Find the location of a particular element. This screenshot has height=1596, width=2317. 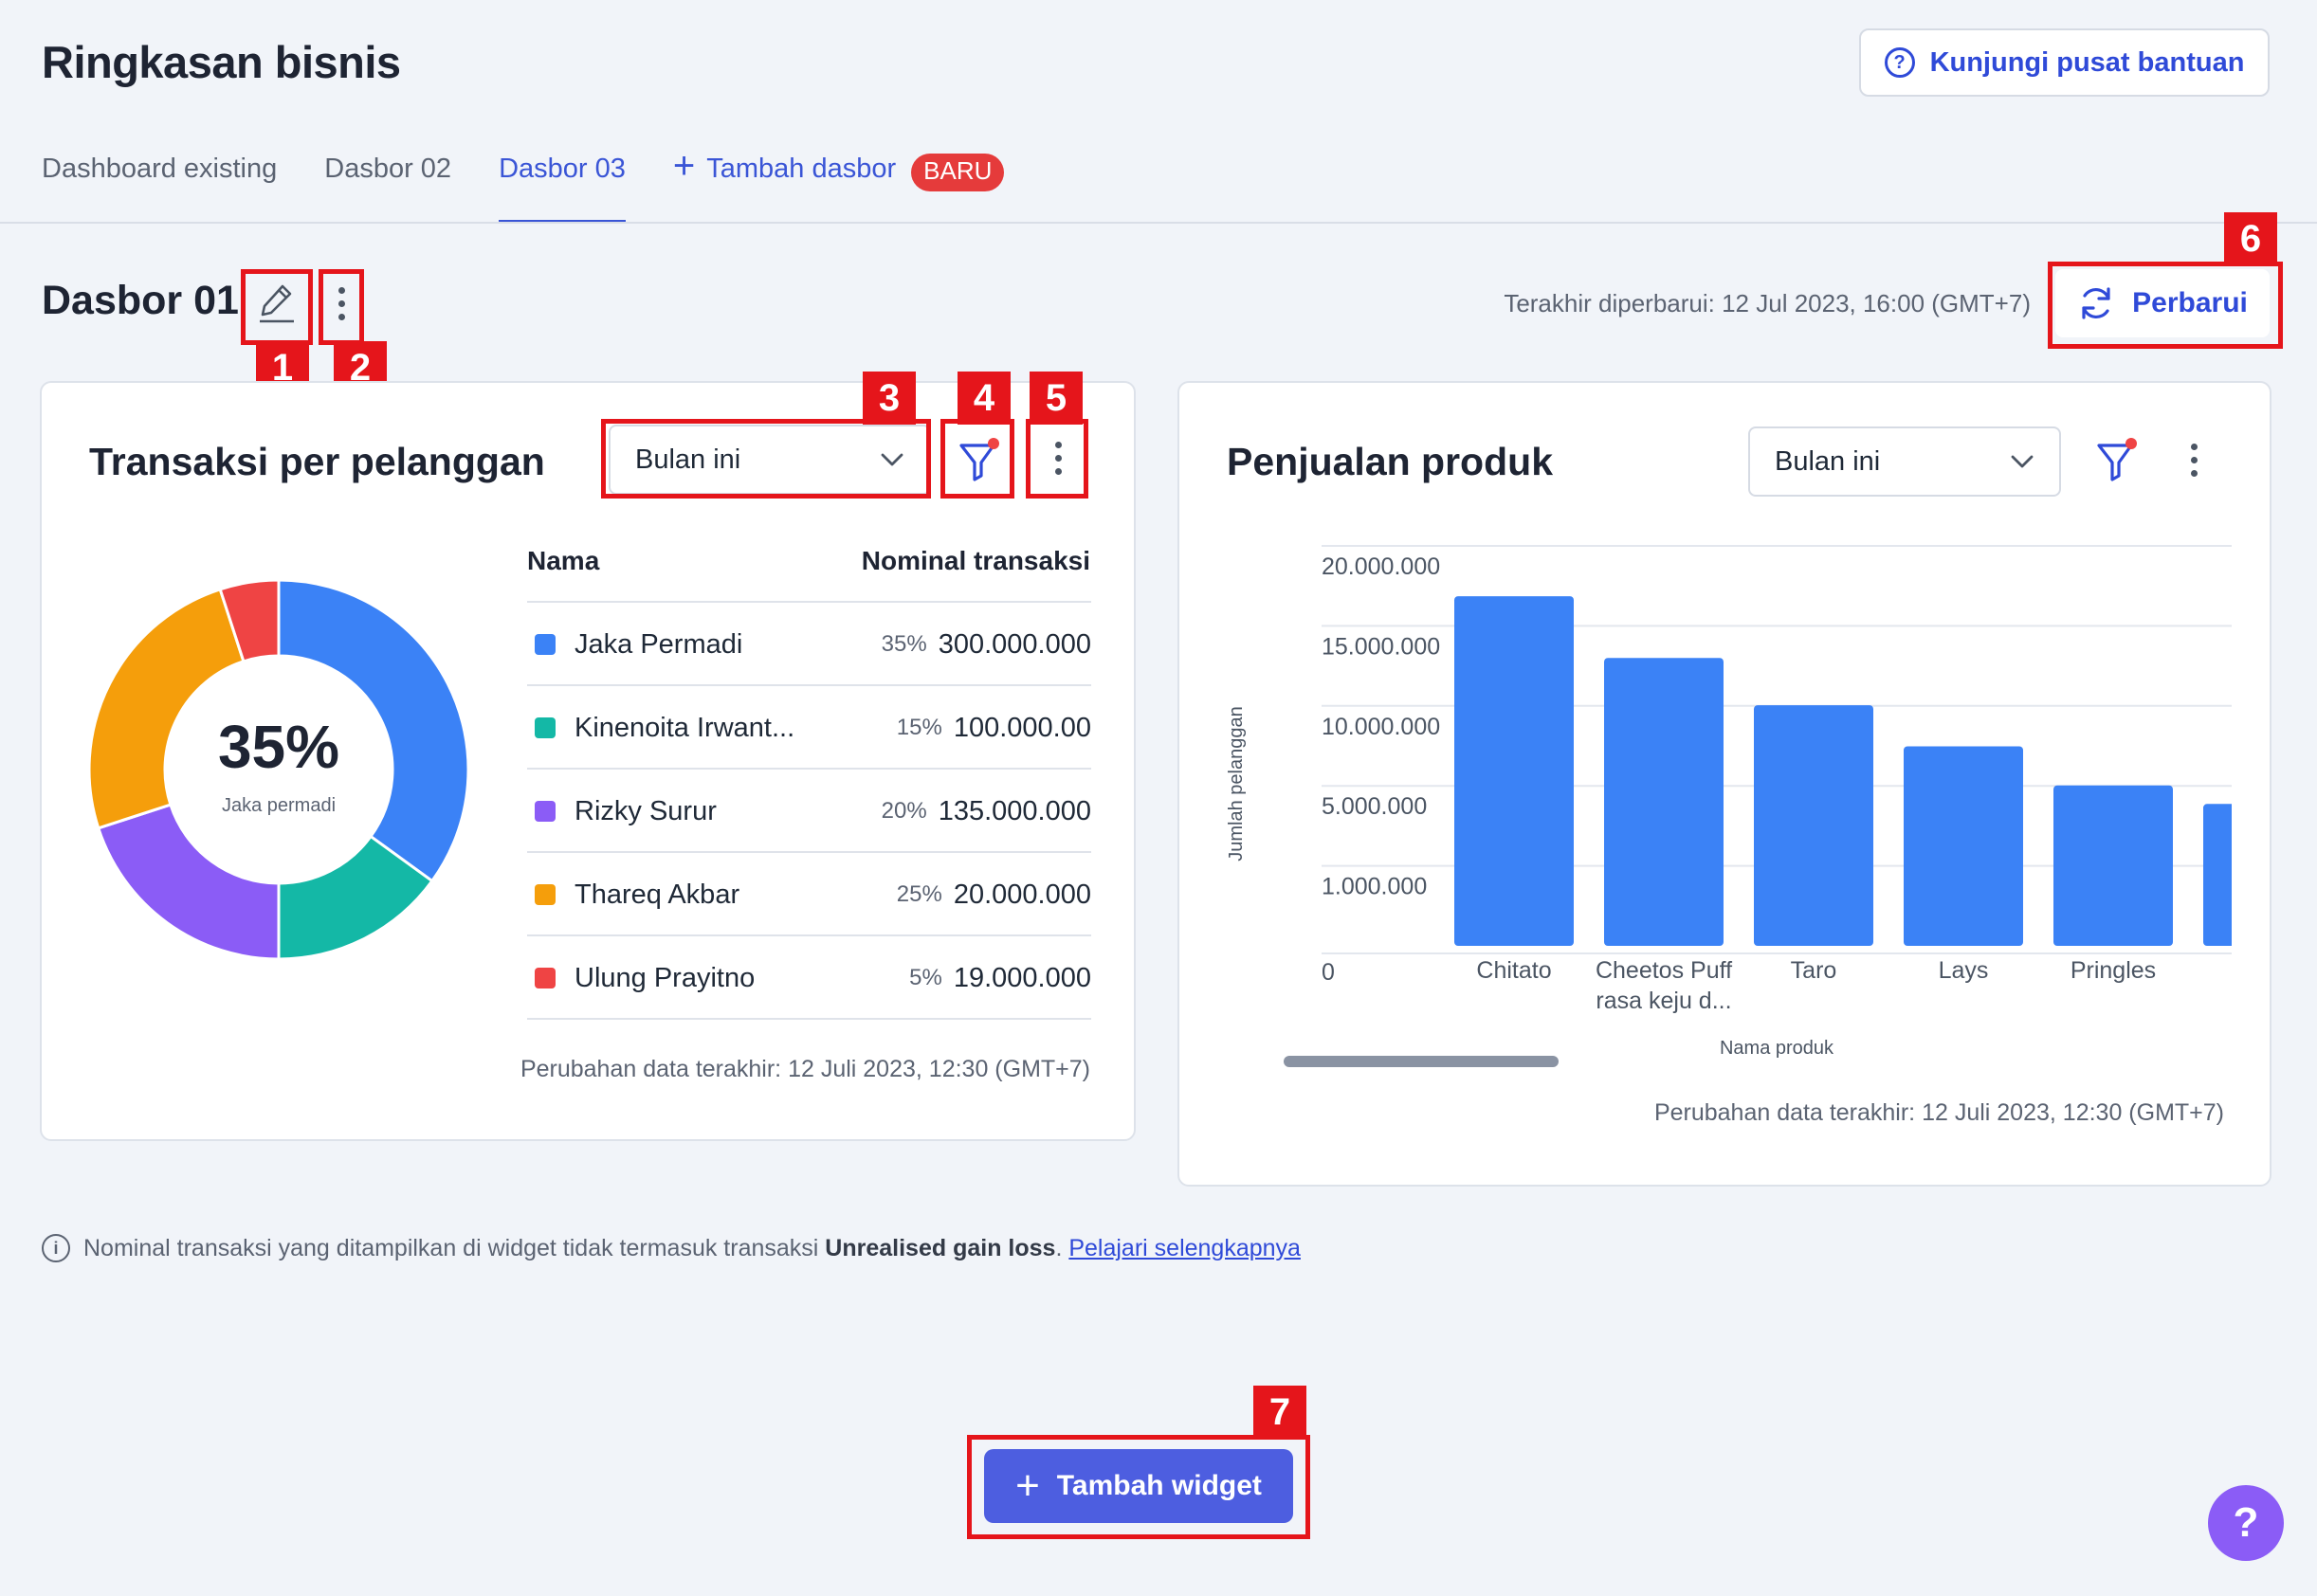

y-tick-label: 0 is located at coordinates (1328, 973).